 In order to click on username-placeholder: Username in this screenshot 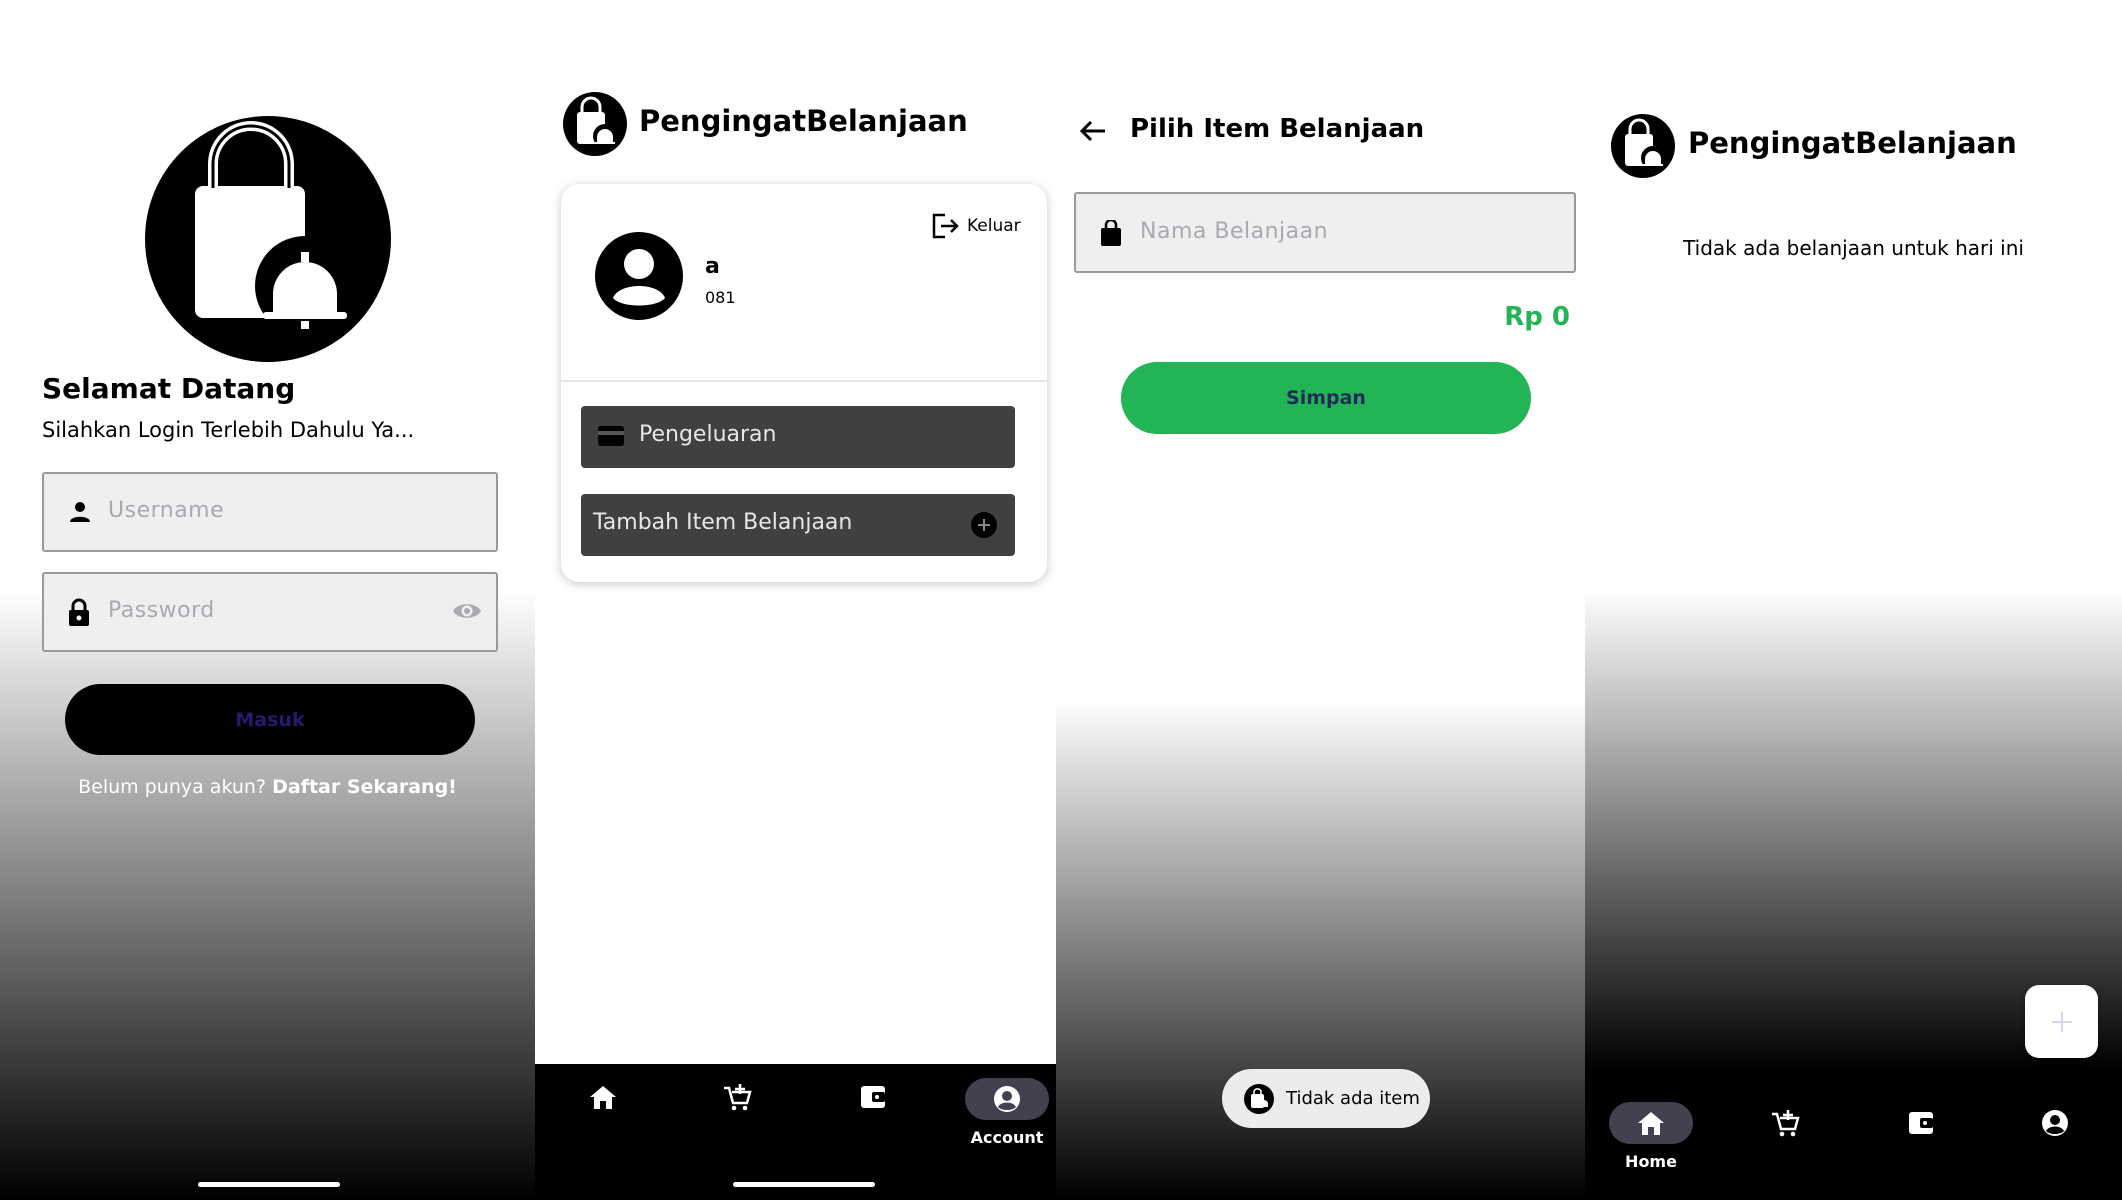, I will do `click(166, 510)`.